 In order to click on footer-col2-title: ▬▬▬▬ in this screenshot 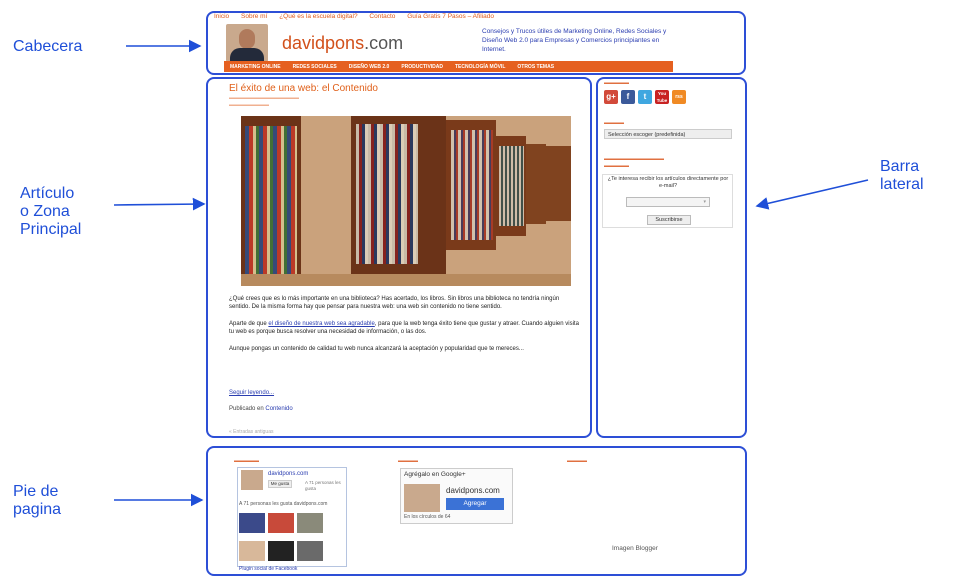, I will do `click(408, 461)`.